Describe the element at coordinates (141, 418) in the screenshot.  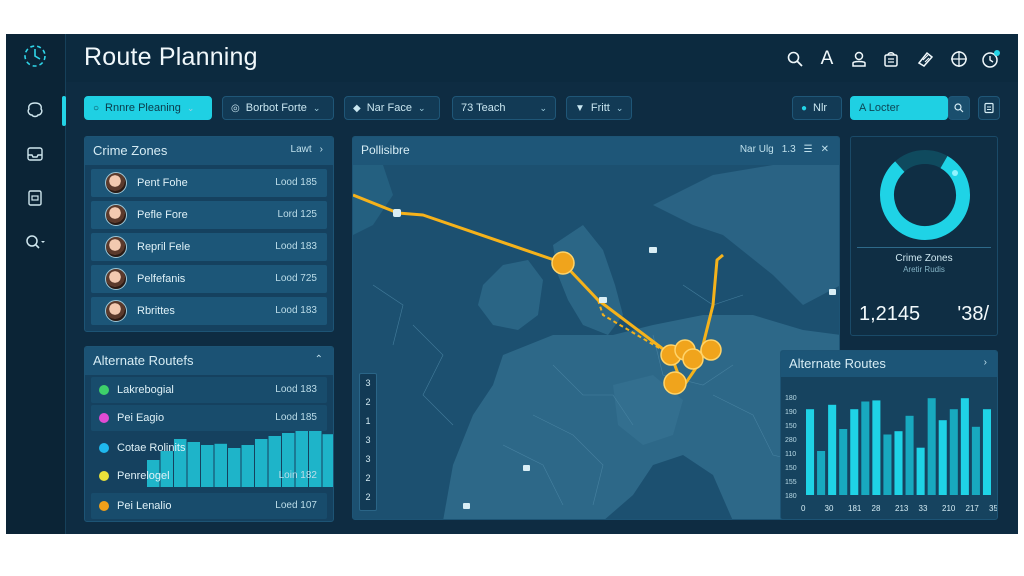
I see `list-item-label: Pei Eagio` at that location.